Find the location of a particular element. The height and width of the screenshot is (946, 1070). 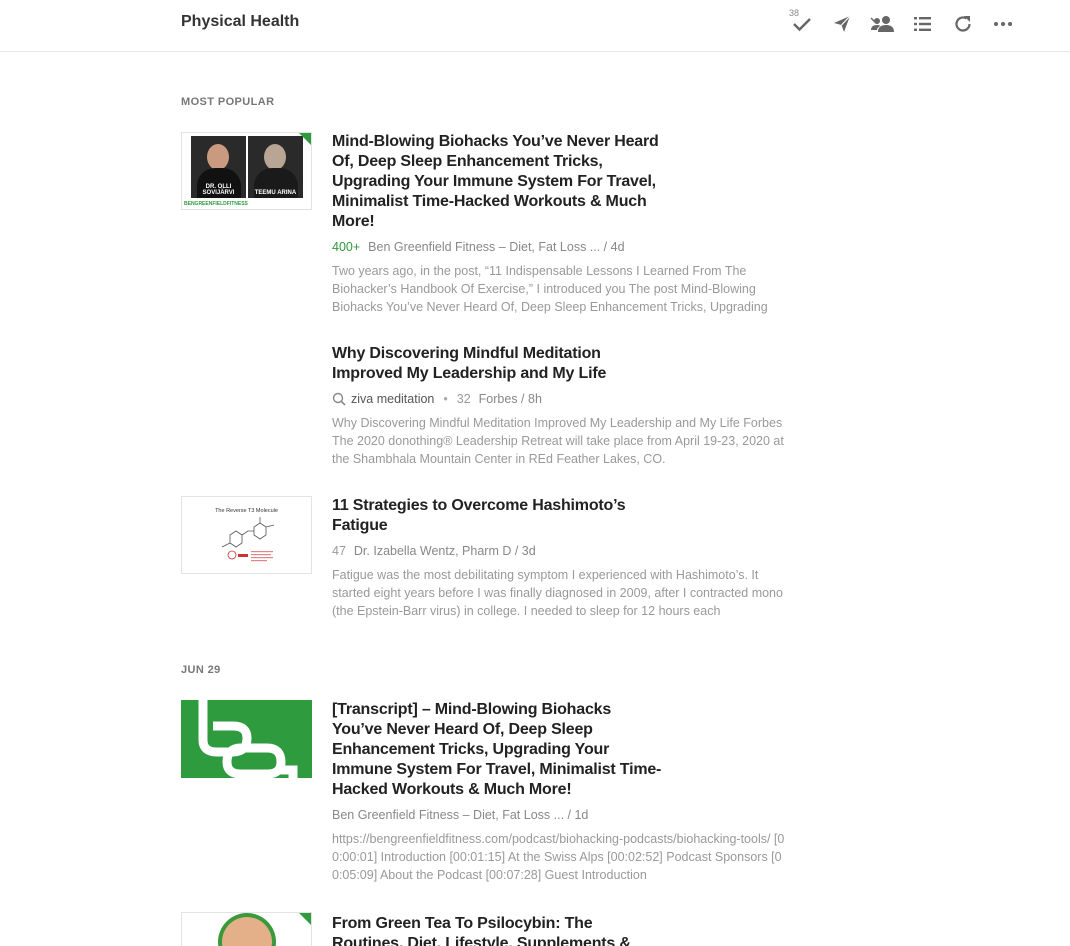

more-options-button is located at coordinates (1003, 24).